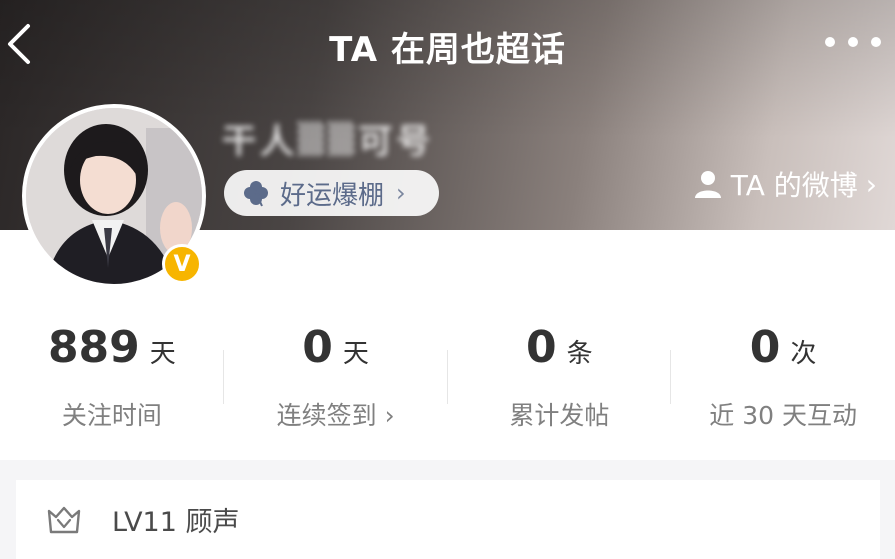  Describe the element at coordinates (336, 382) in the screenshot. I see `stat-checkin-streak: 0 天 连续签到 ›` at that location.